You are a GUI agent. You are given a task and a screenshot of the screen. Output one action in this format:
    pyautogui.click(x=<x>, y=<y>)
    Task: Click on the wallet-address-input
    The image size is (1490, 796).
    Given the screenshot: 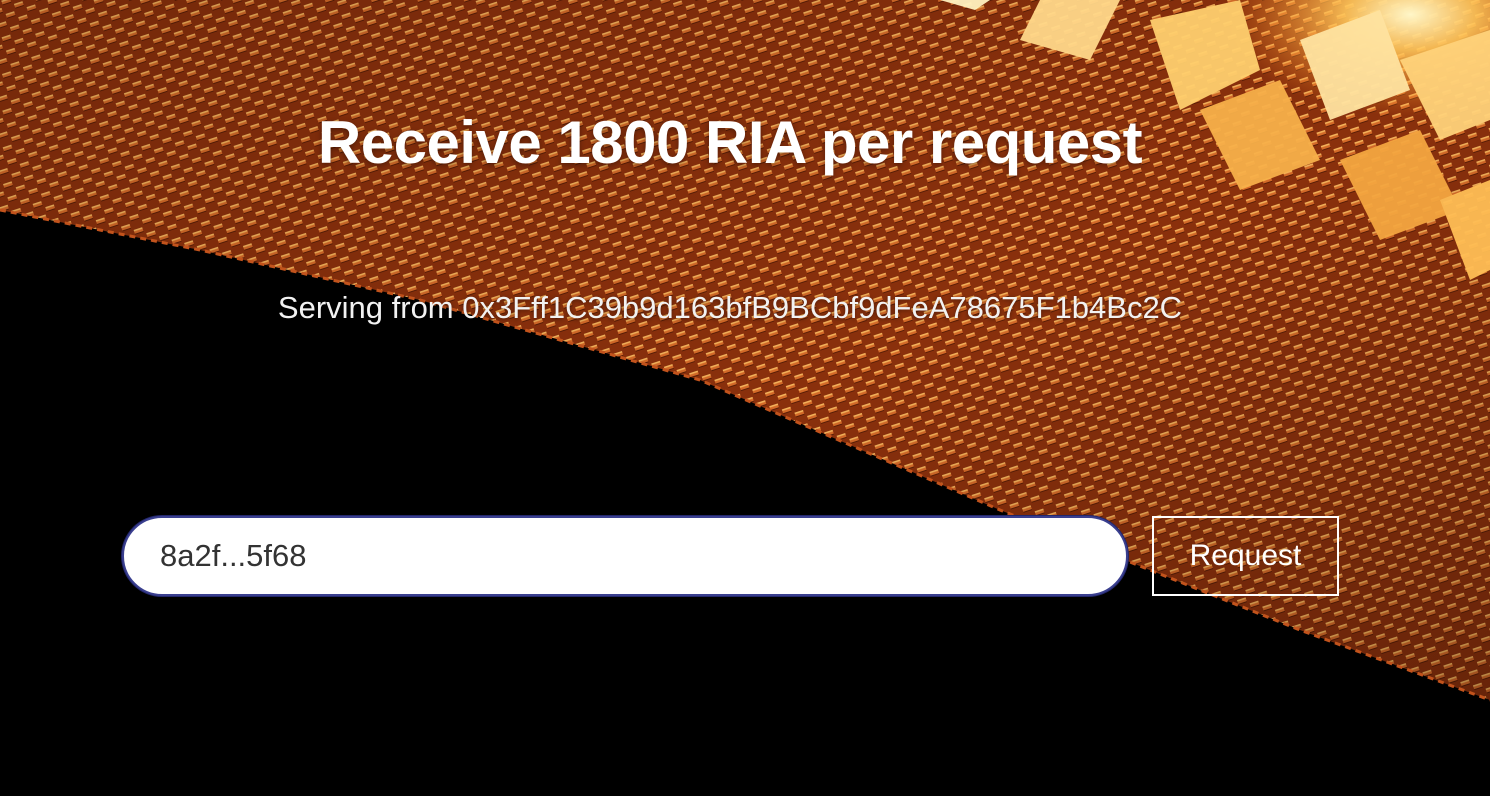 What is the action you would take?
    pyautogui.click(x=625, y=556)
    